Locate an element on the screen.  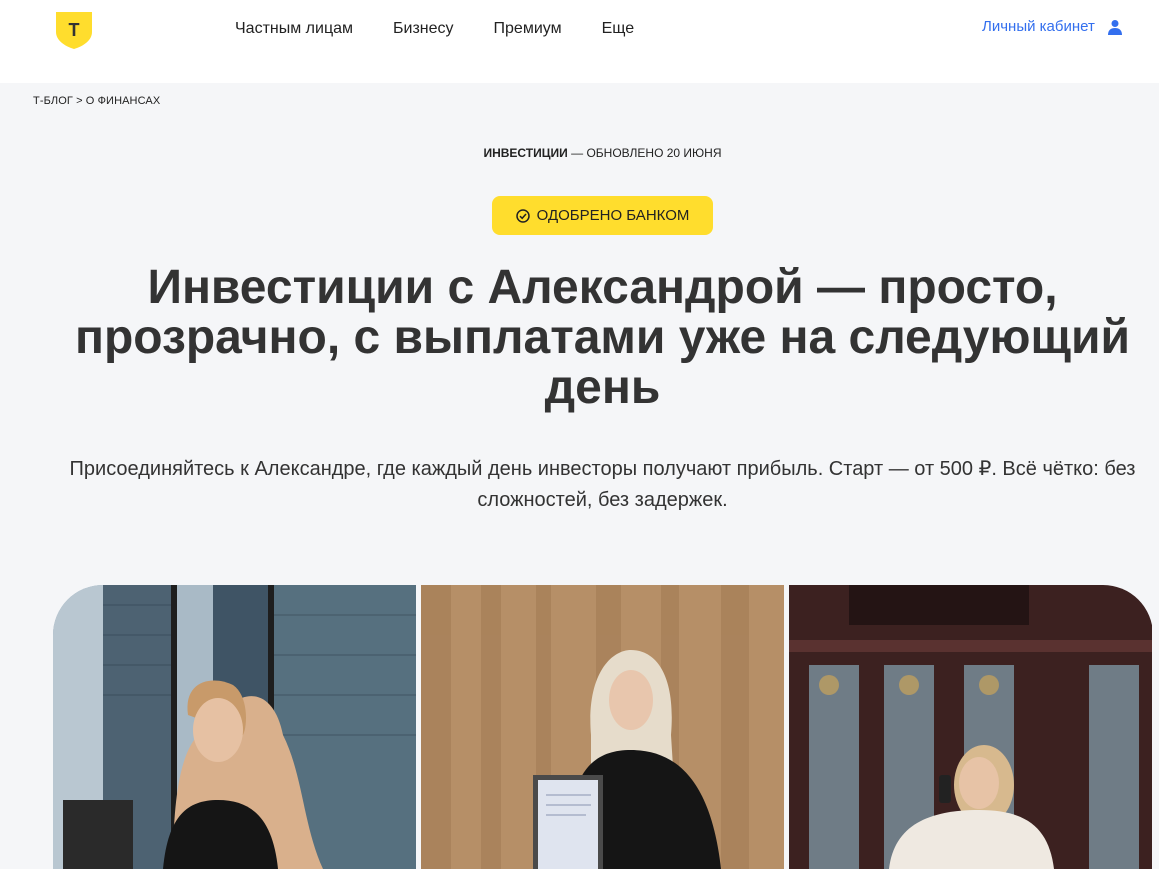
article-updated: — ОБНОВЛЕНО 20 ИЮНЯ is located at coordinates (646, 153).